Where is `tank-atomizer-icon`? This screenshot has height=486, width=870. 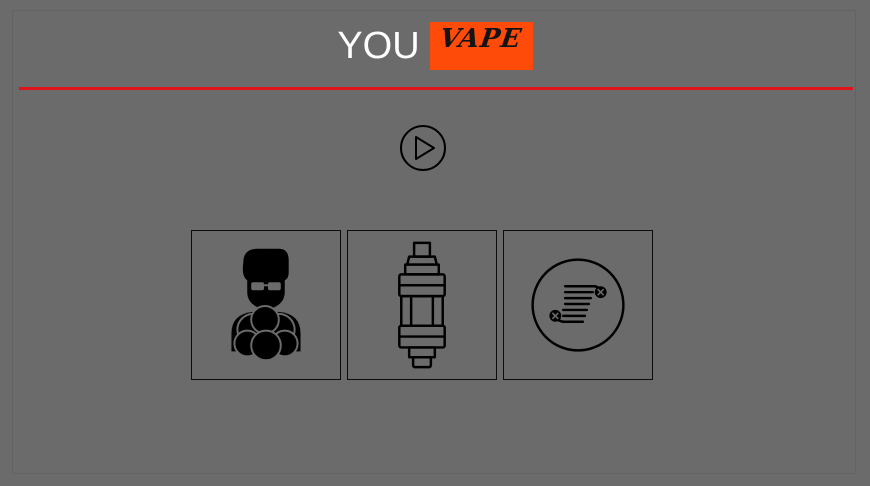 tank-atomizer-icon is located at coordinates (422, 305).